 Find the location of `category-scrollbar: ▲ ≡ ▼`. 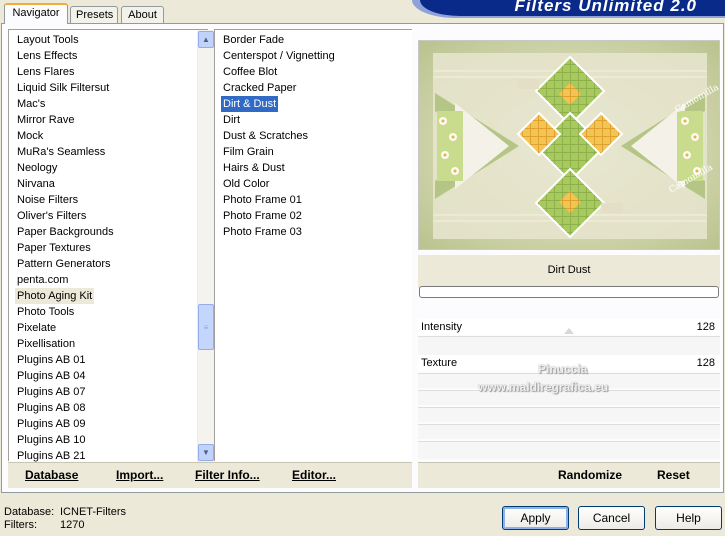

category-scrollbar: ▲ ≡ ▼ is located at coordinates (205, 246).